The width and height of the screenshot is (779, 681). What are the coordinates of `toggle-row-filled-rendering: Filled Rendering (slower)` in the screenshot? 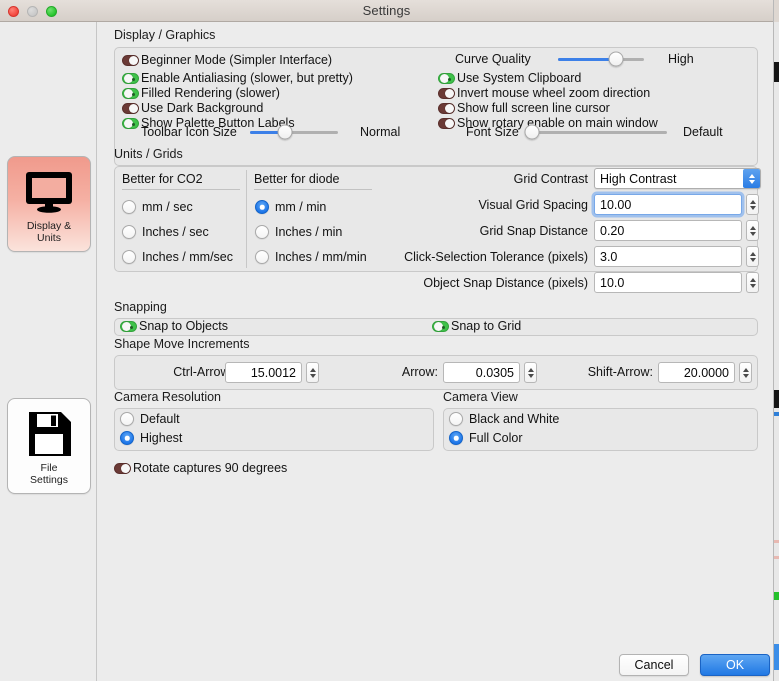 It's located at (201, 93).